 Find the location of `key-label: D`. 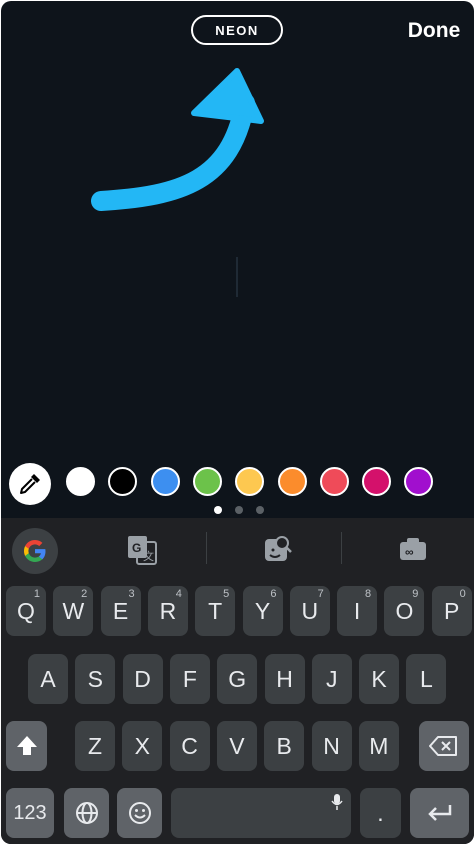

key-label: D is located at coordinates (142, 678).